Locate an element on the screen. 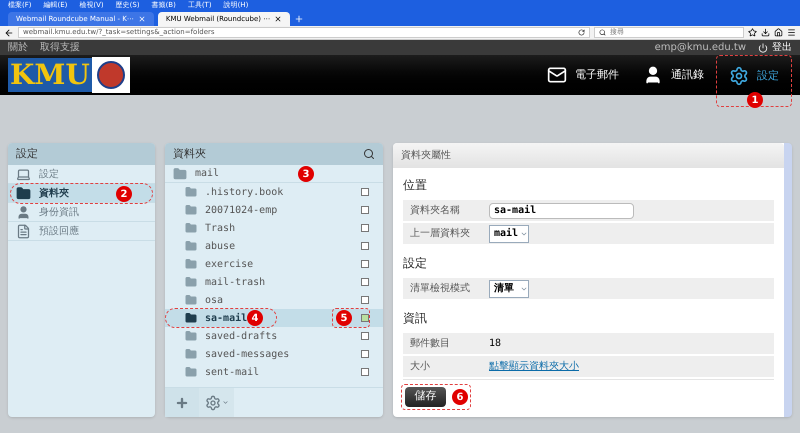 Image resolution: width=800 pixels, height=433 pixels. dropdown: mail is located at coordinates (509, 233).